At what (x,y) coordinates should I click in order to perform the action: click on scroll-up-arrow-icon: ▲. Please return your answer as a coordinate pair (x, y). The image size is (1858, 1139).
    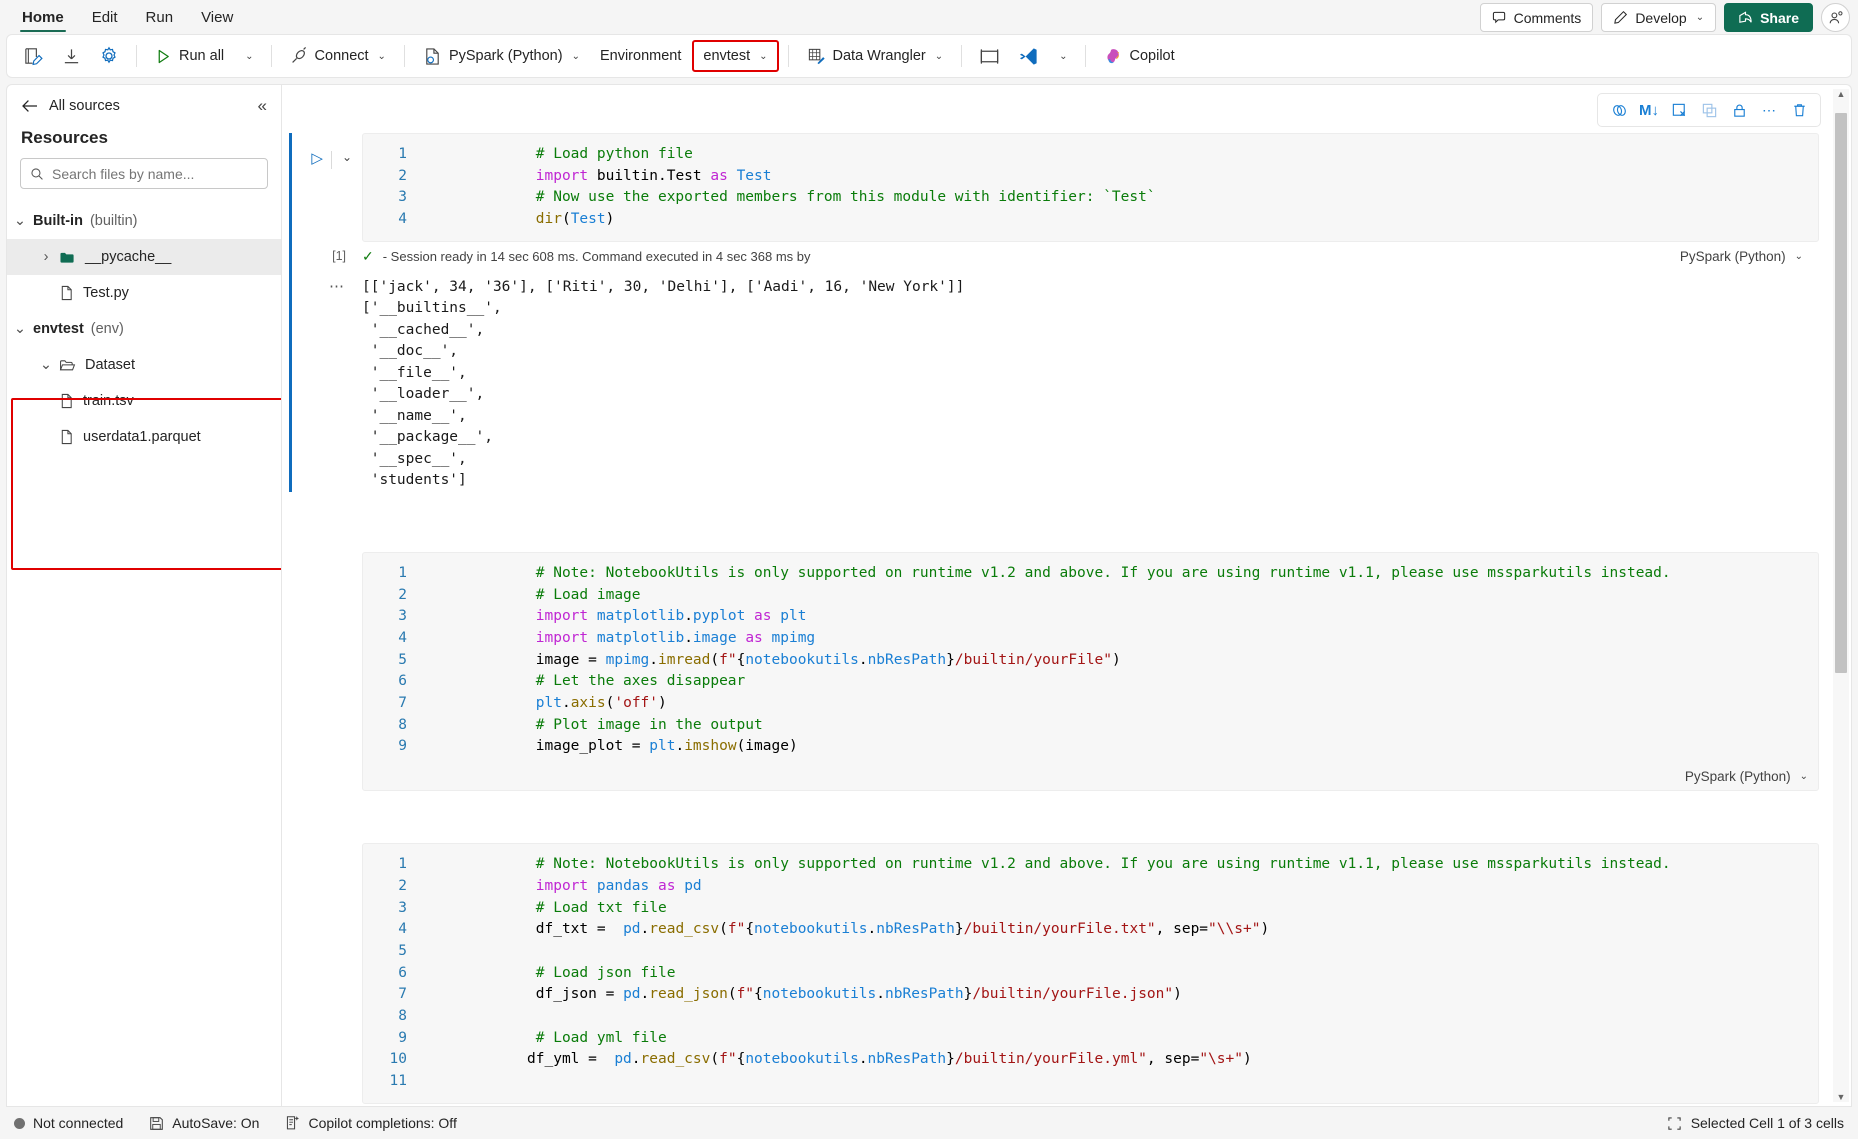
    Looking at the image, I should click on (1841, 94).